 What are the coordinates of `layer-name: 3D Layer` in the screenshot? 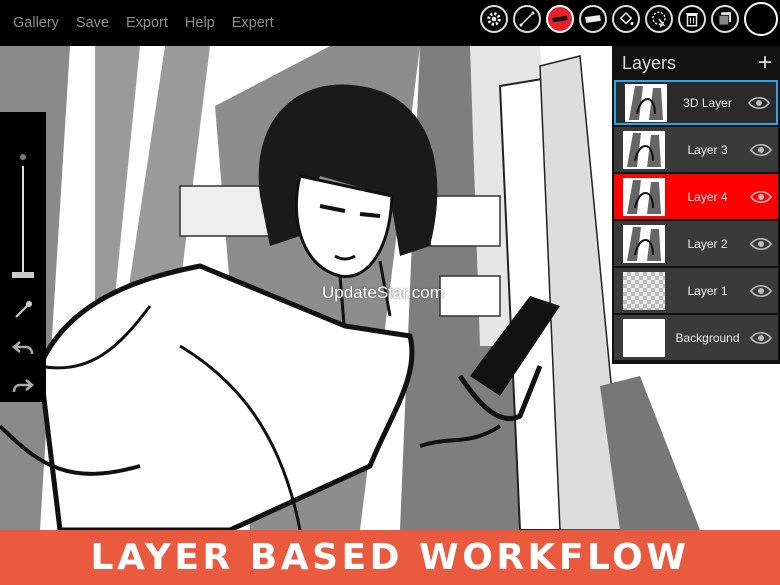 It's located at (707, 102).